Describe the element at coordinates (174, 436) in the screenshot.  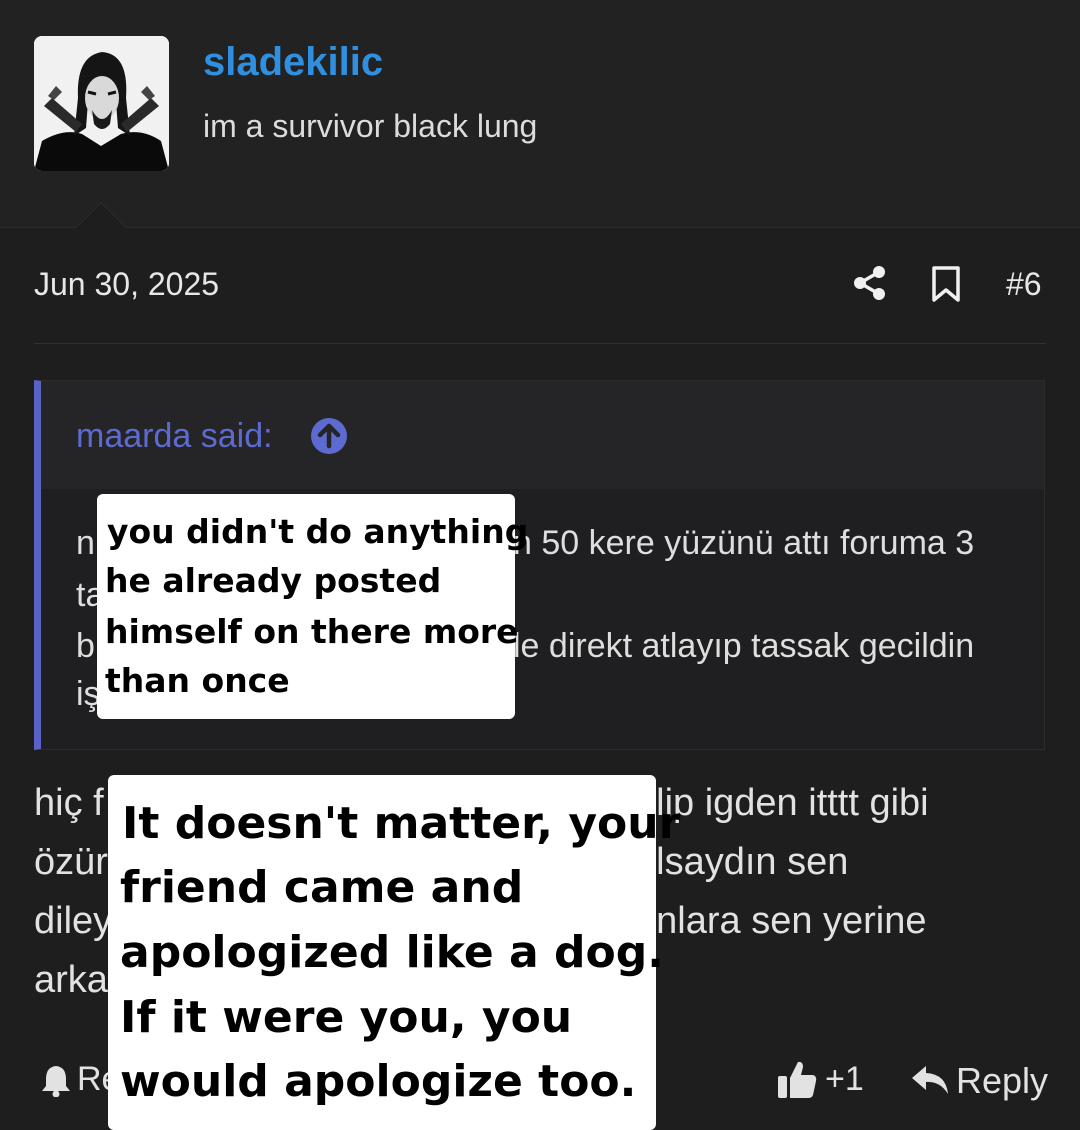
I see `quote-attribution: maarda said:` at that location.